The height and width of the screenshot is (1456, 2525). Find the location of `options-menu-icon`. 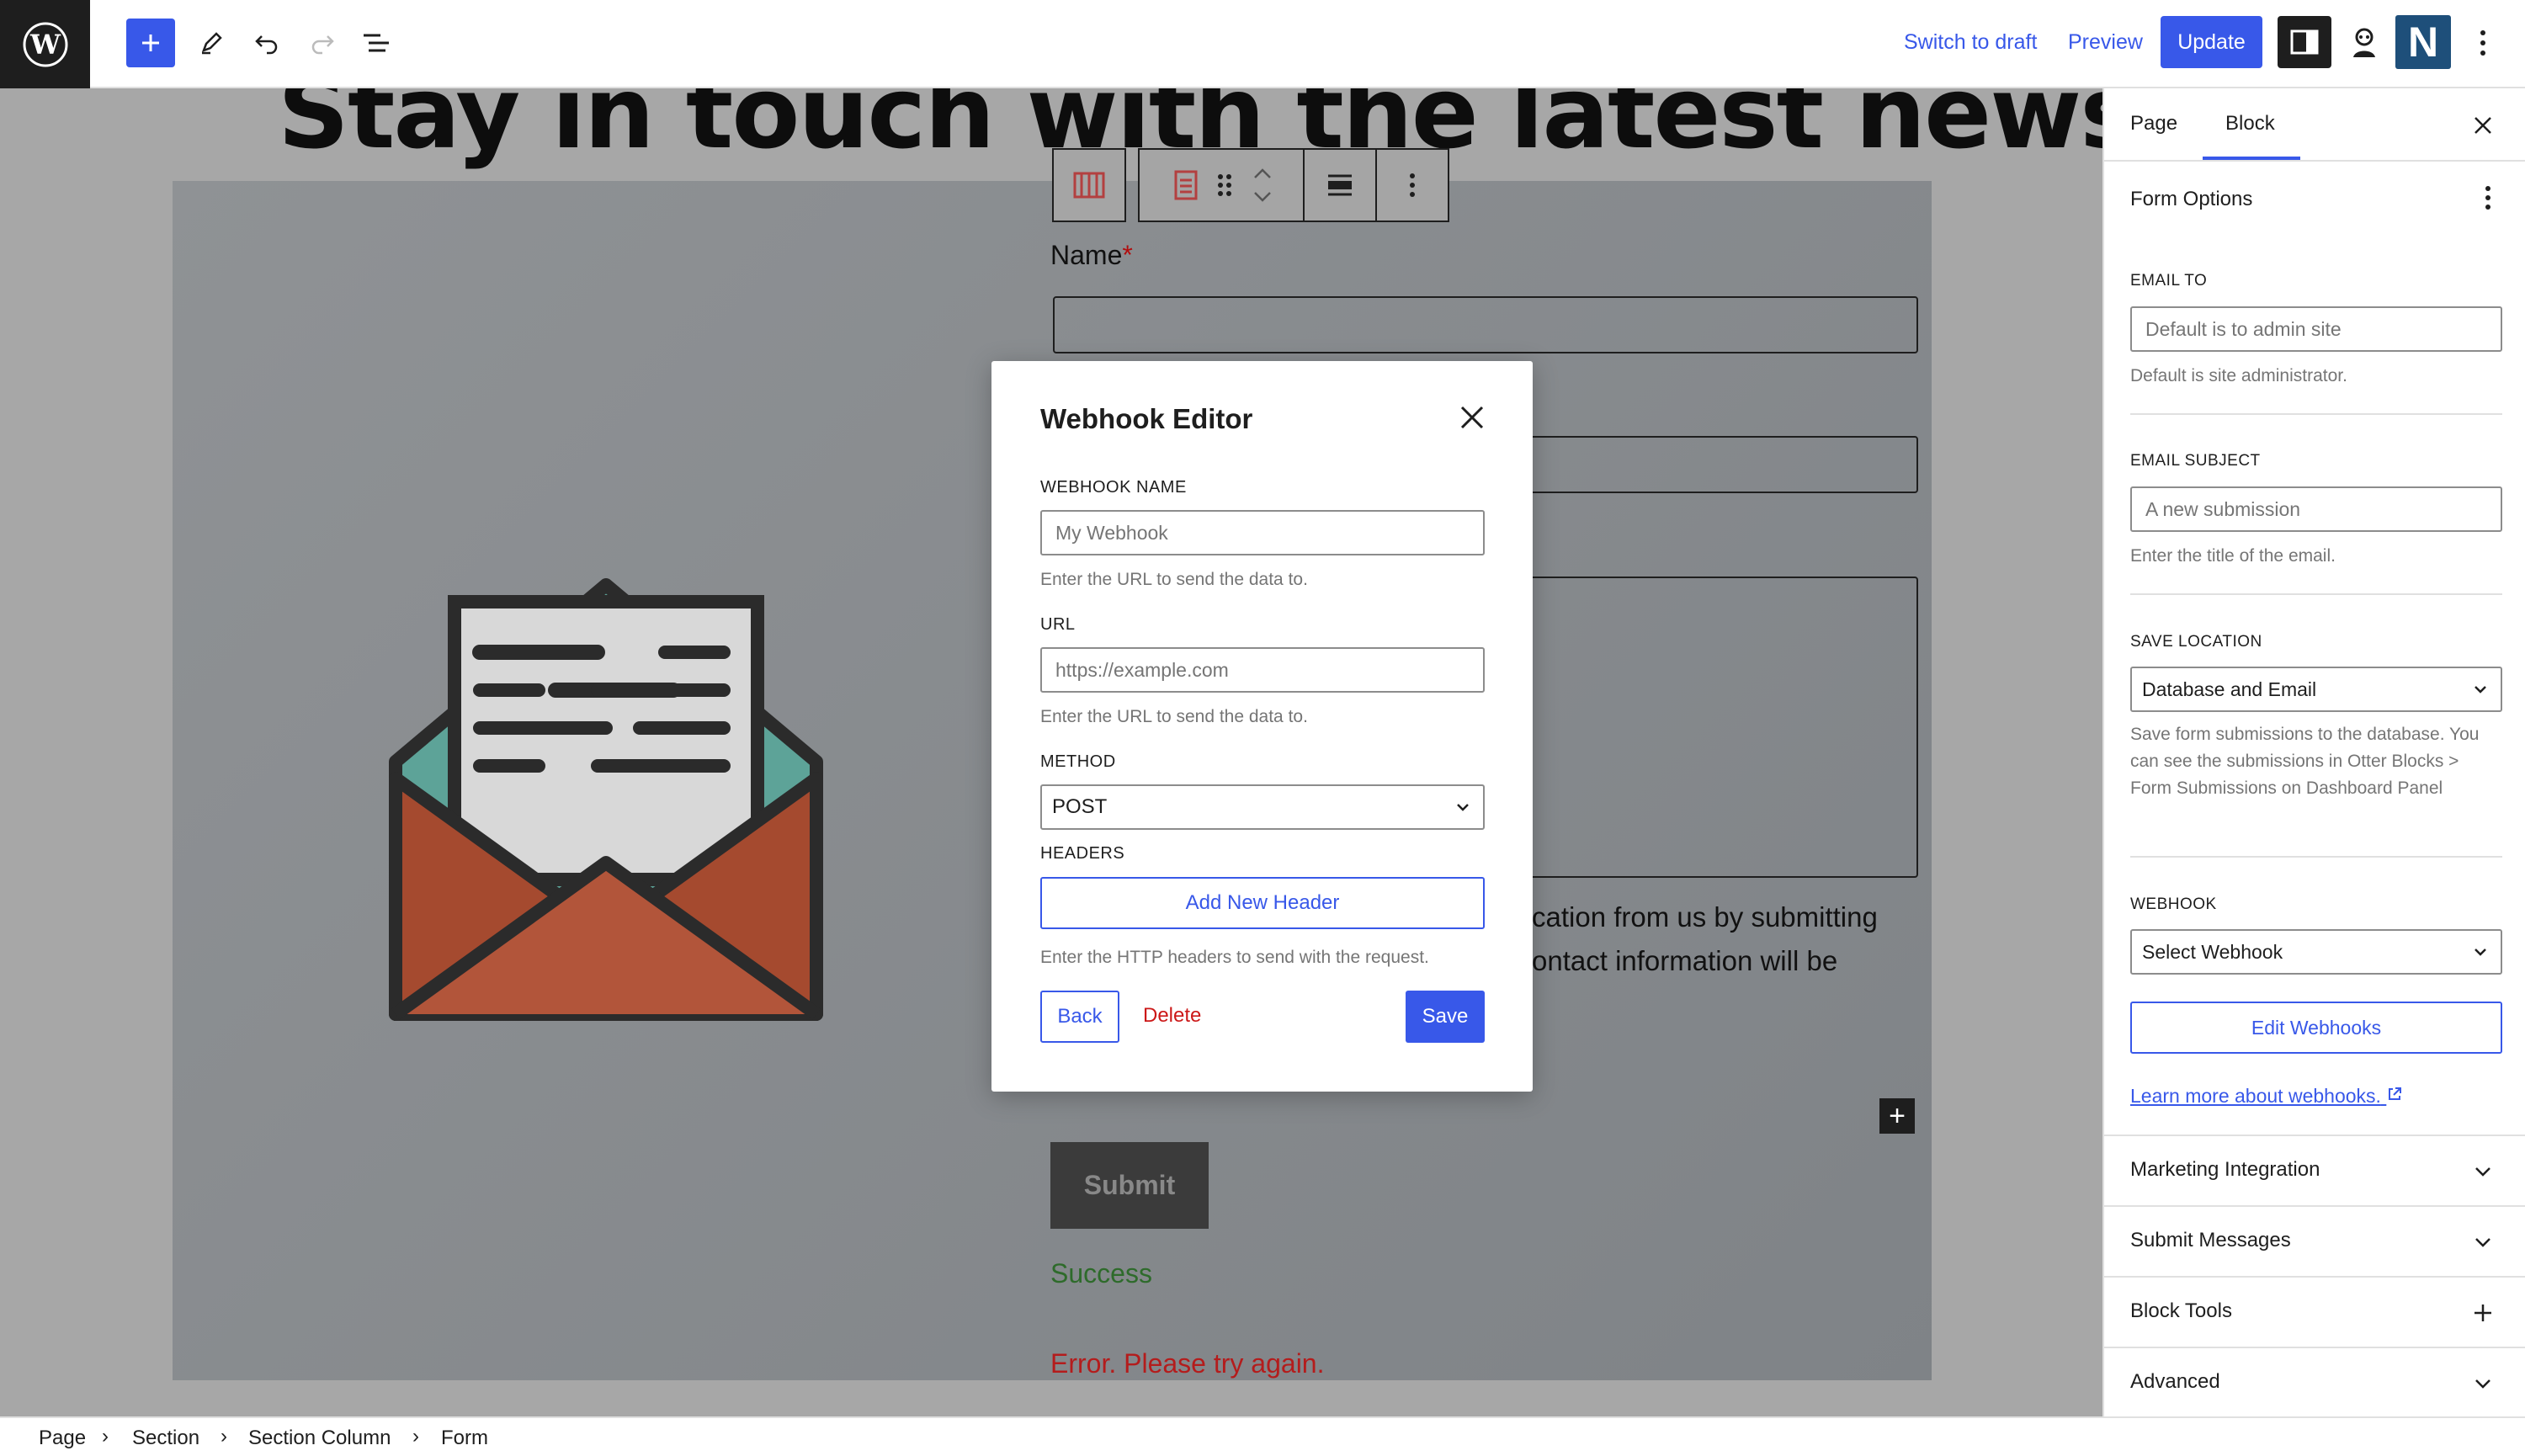

options-menu-icon is located at coordinates (2483, 43).